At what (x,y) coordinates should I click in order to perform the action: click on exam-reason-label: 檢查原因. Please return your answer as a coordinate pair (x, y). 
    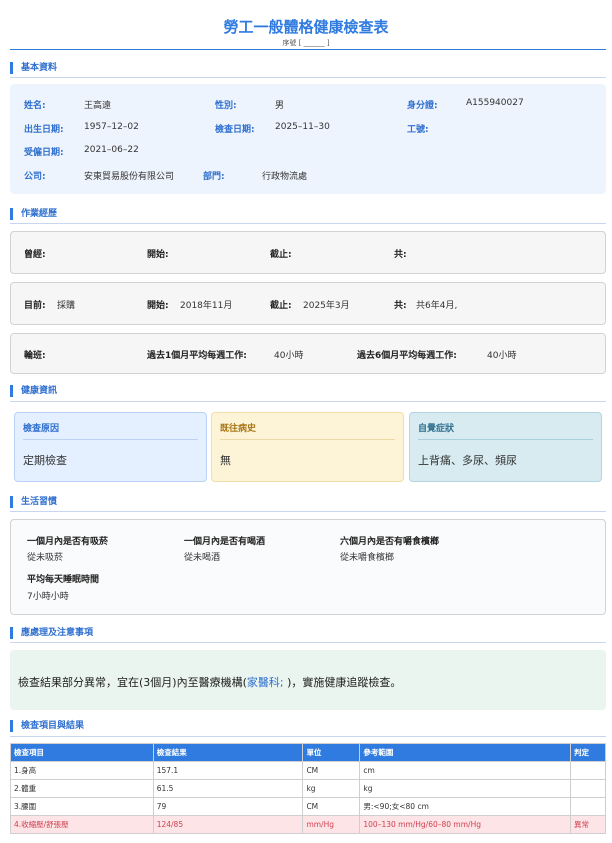
    Looking at the image, I should click on (41, 429).